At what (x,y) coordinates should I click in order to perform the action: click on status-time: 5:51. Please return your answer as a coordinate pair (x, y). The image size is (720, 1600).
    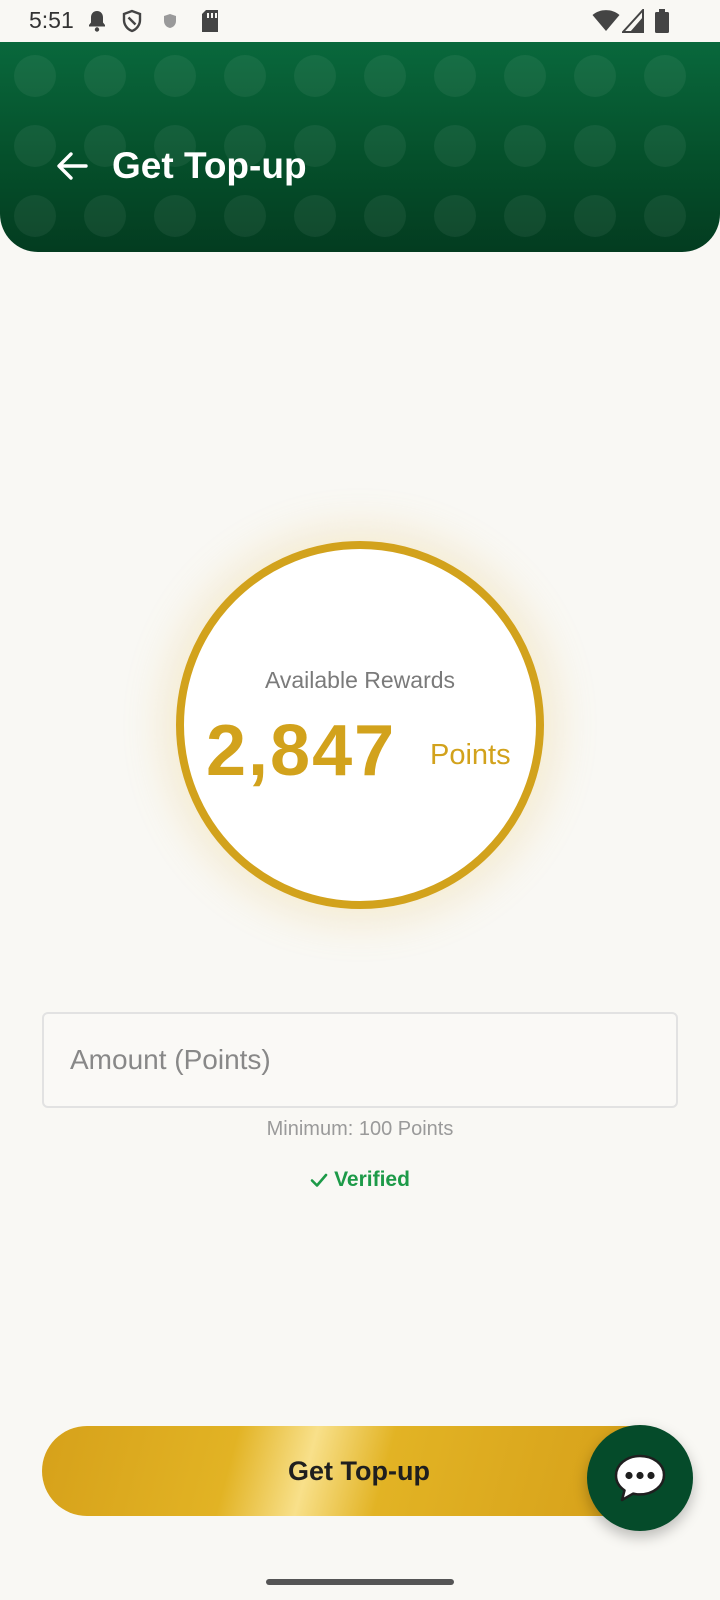
    Looking at the image, I should click on (51, 20).